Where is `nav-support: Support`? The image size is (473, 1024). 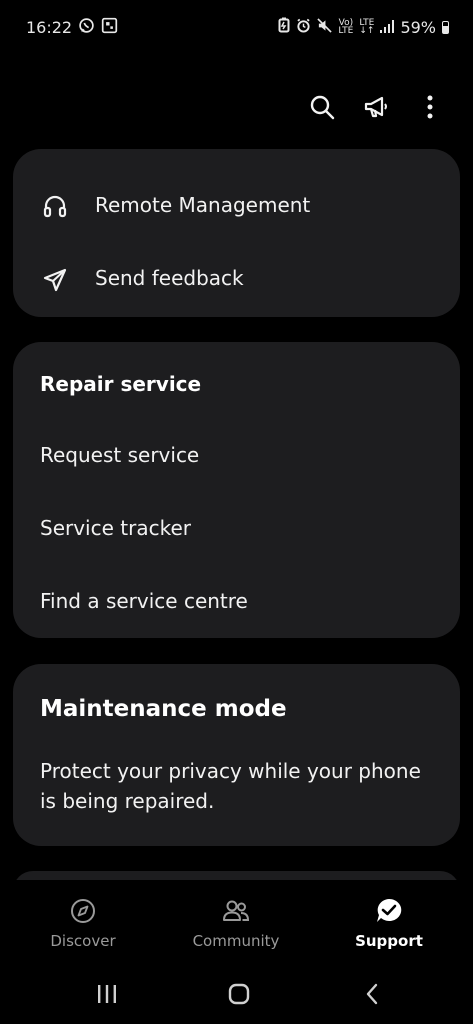 nav-support: Support is located at coordinates (389, 923).